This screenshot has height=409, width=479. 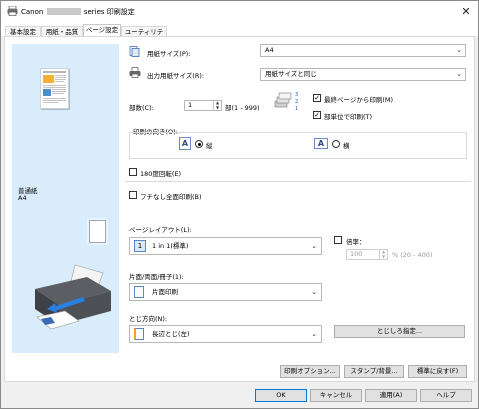 I want to click on page-size-value: A4, so click(x=269, y=50).